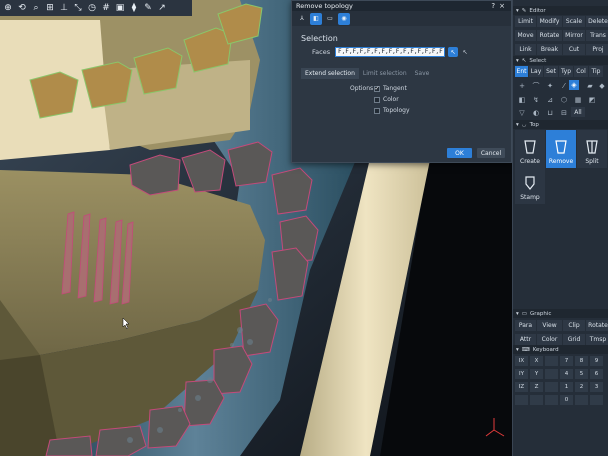 Image resolution: width=608 pixels, height=456 pixels. I want to click on minus-icon: ⊟, so click(564, 113).